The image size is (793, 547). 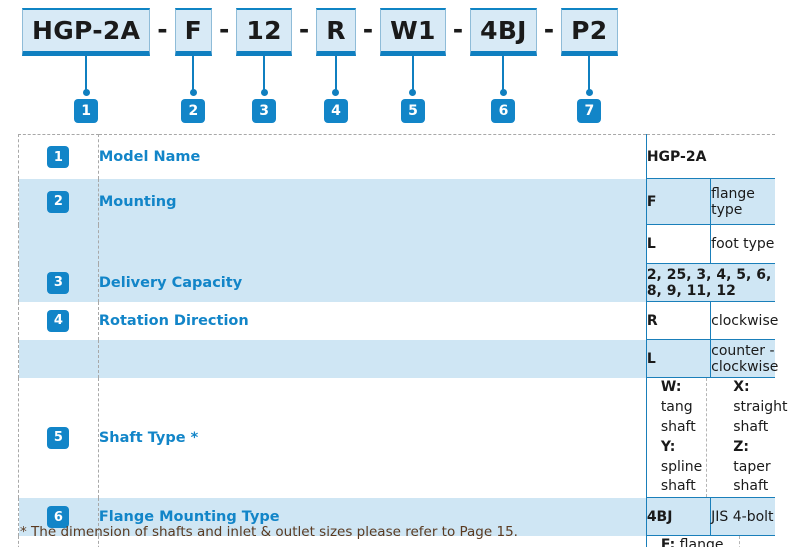 I want to click on shaft-option-x: X: straight shaft, so click(x=760, y=408).